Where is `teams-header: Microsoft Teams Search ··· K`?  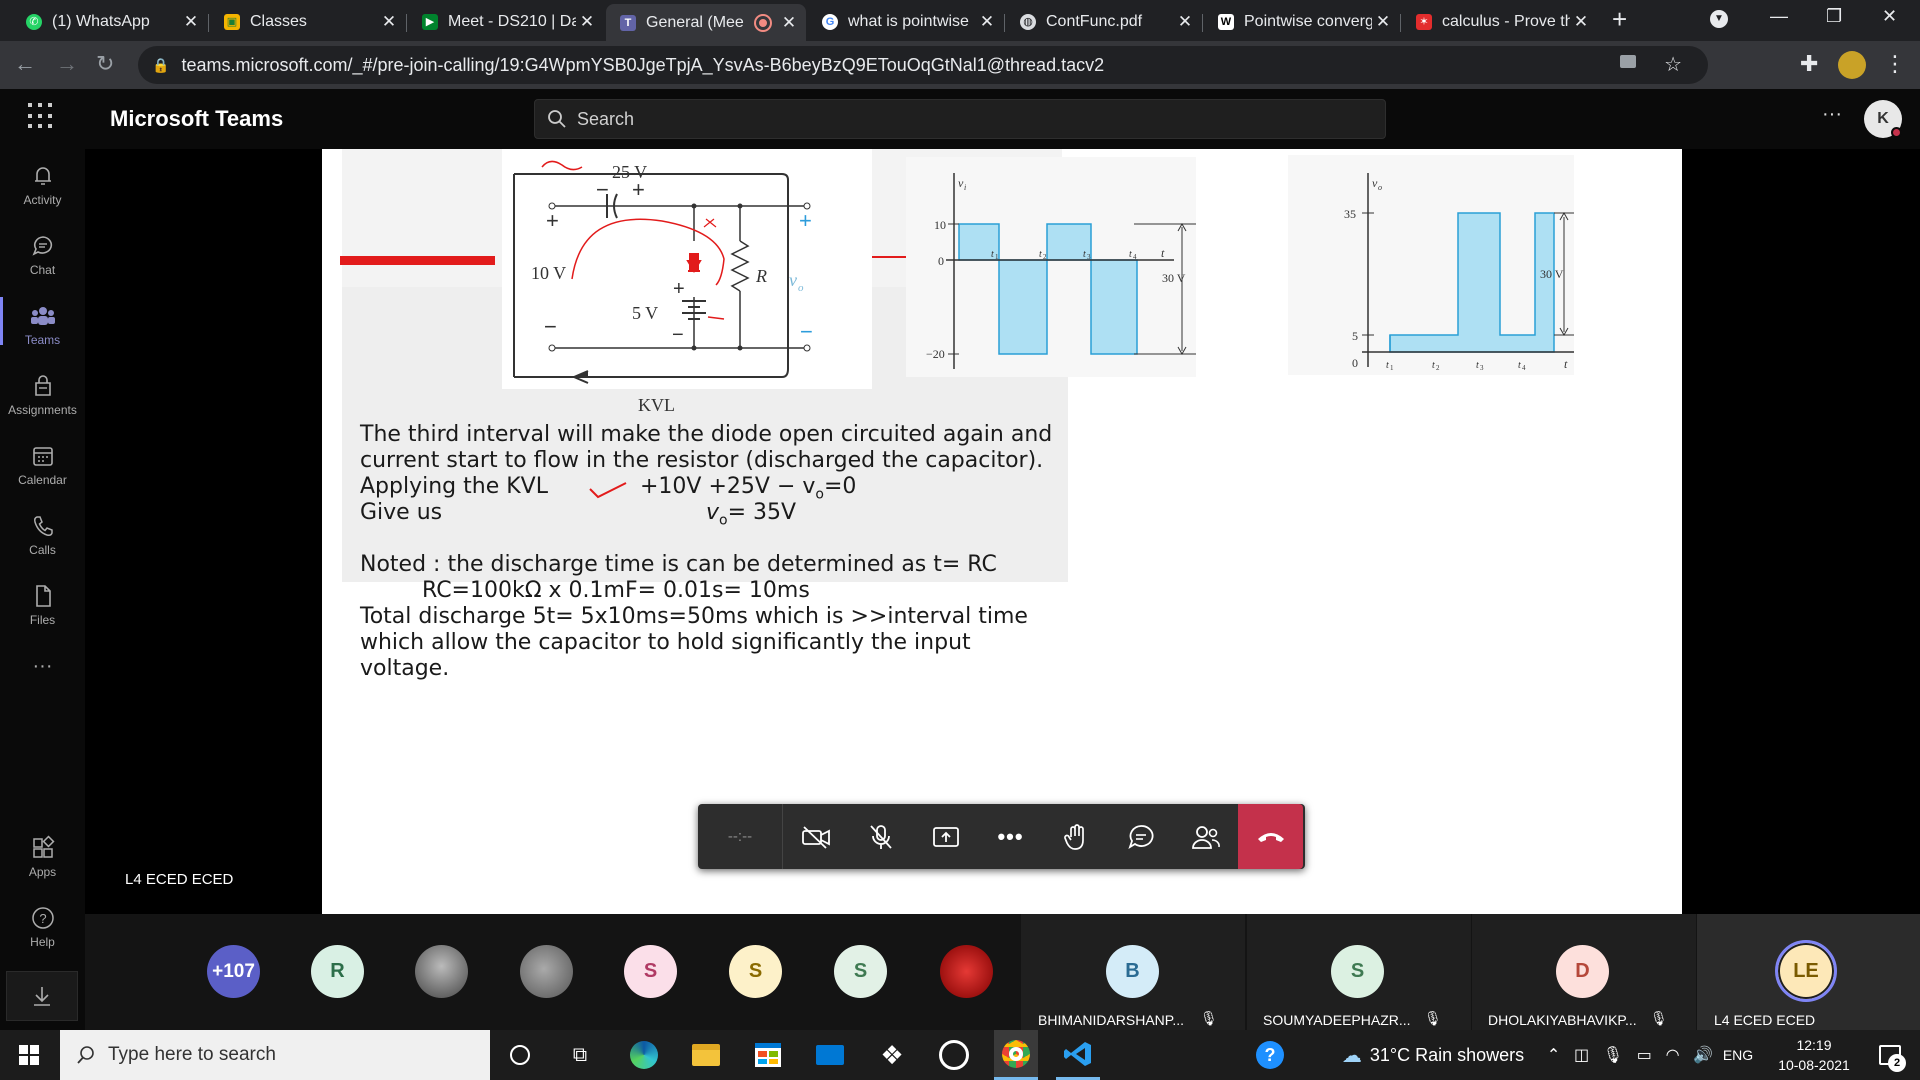
teams-header: Microsoft Teams Search ··· K is located at coordinates (960, 119).